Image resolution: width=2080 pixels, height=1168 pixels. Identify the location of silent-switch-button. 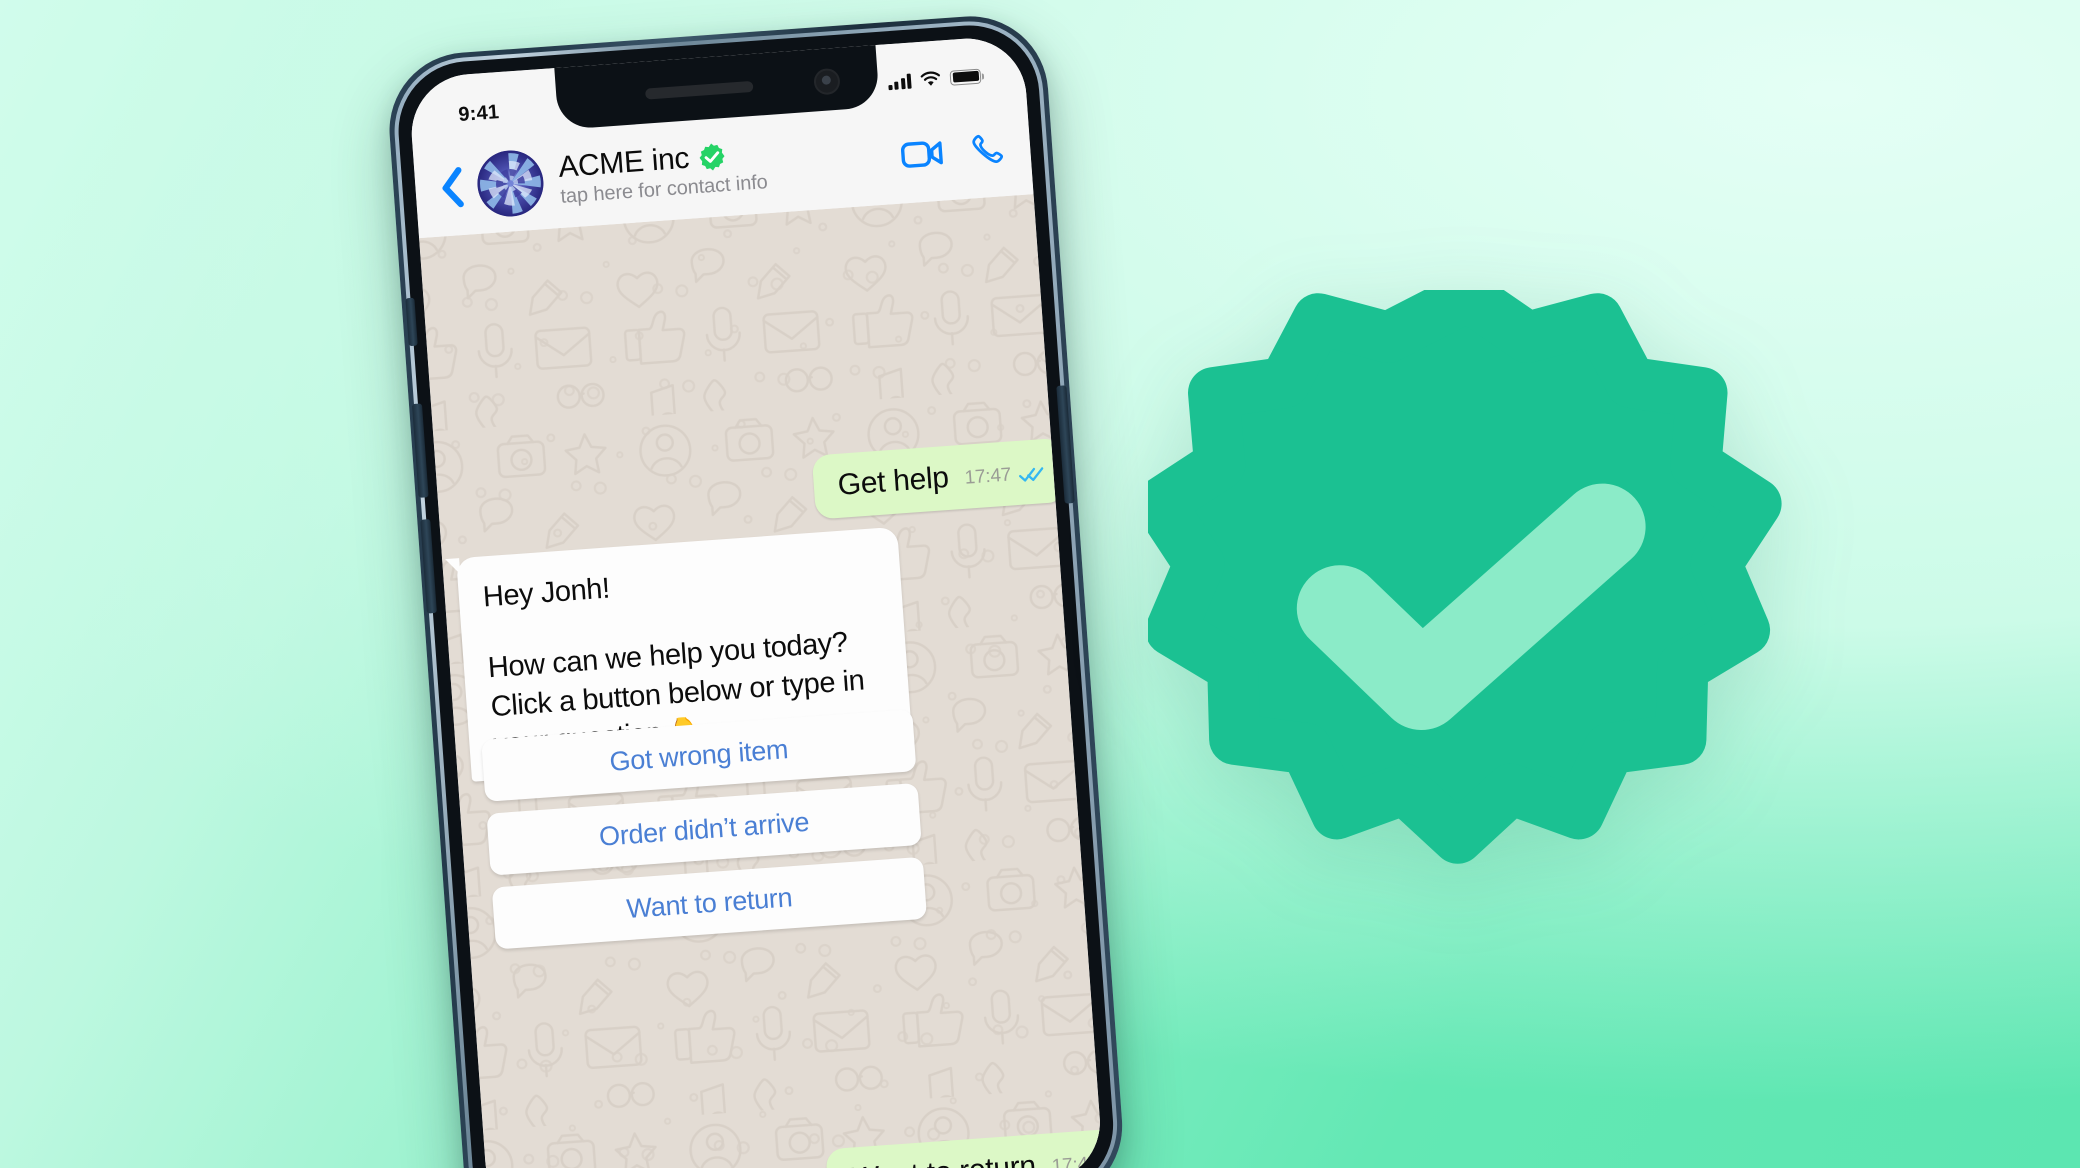
(411, 322).